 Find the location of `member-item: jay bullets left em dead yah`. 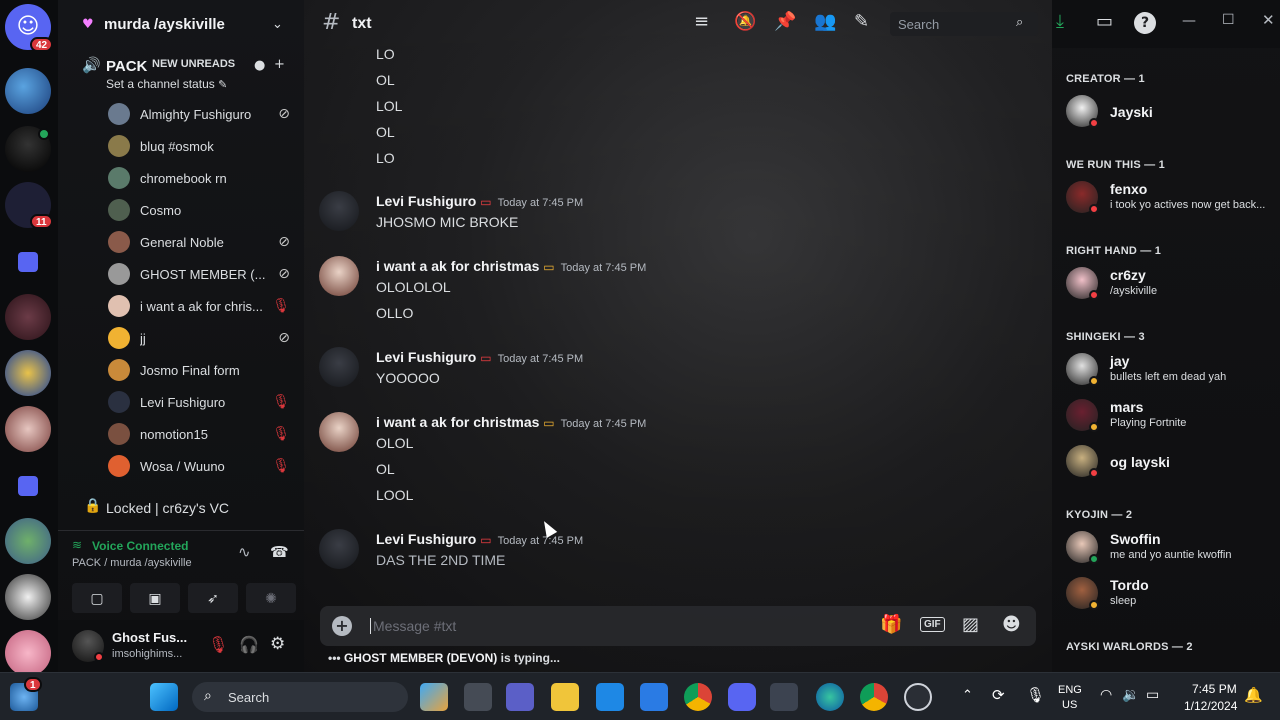

member-item: jay bullets left em dead yah is located at coordinates (1171, 369).